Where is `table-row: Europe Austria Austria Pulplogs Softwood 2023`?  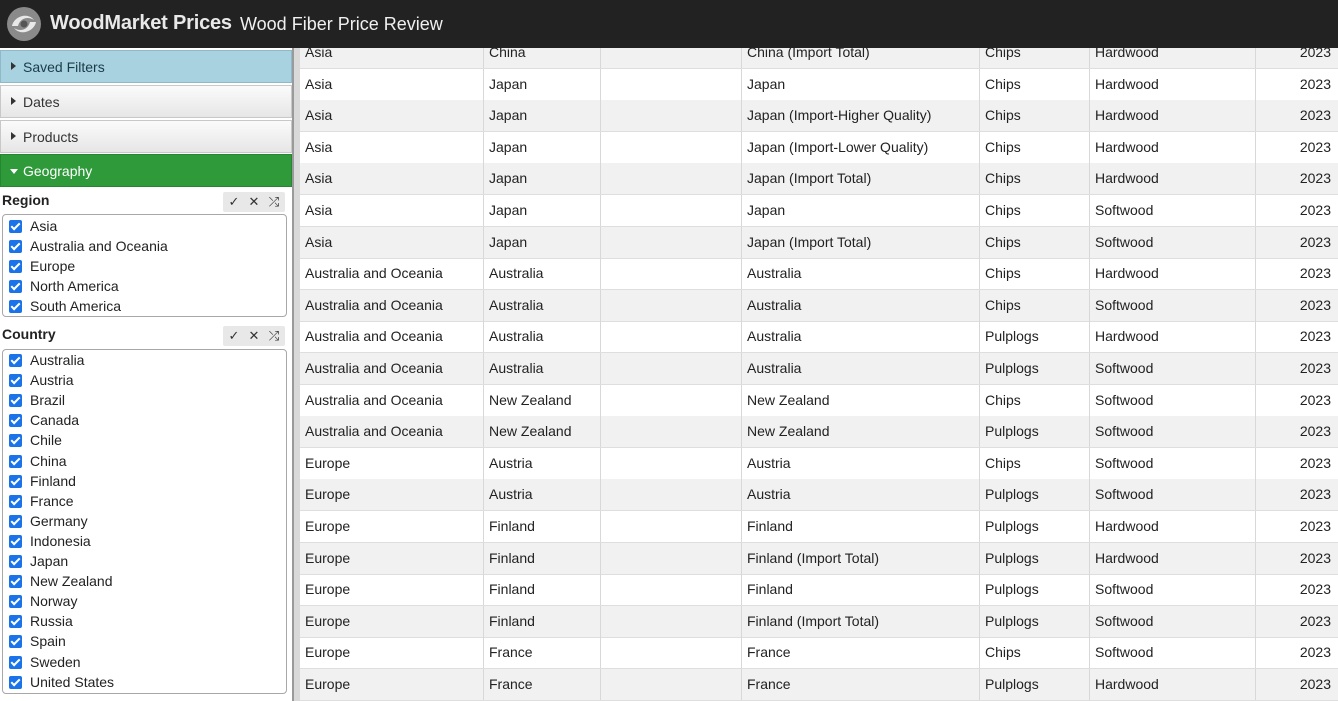
table-row: Europe Austria Austria Pulplogs Softwood 2023 is located at coordinates (819, 495).